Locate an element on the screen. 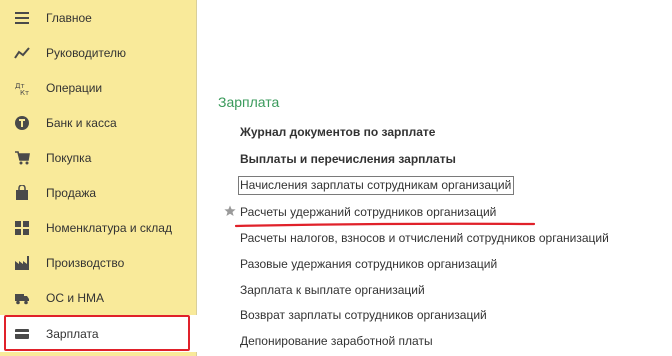 This screenshot has height=356, width=672. sidebar-item-fixed-assets: ОС и НМА is located at coordinates (98, 297).